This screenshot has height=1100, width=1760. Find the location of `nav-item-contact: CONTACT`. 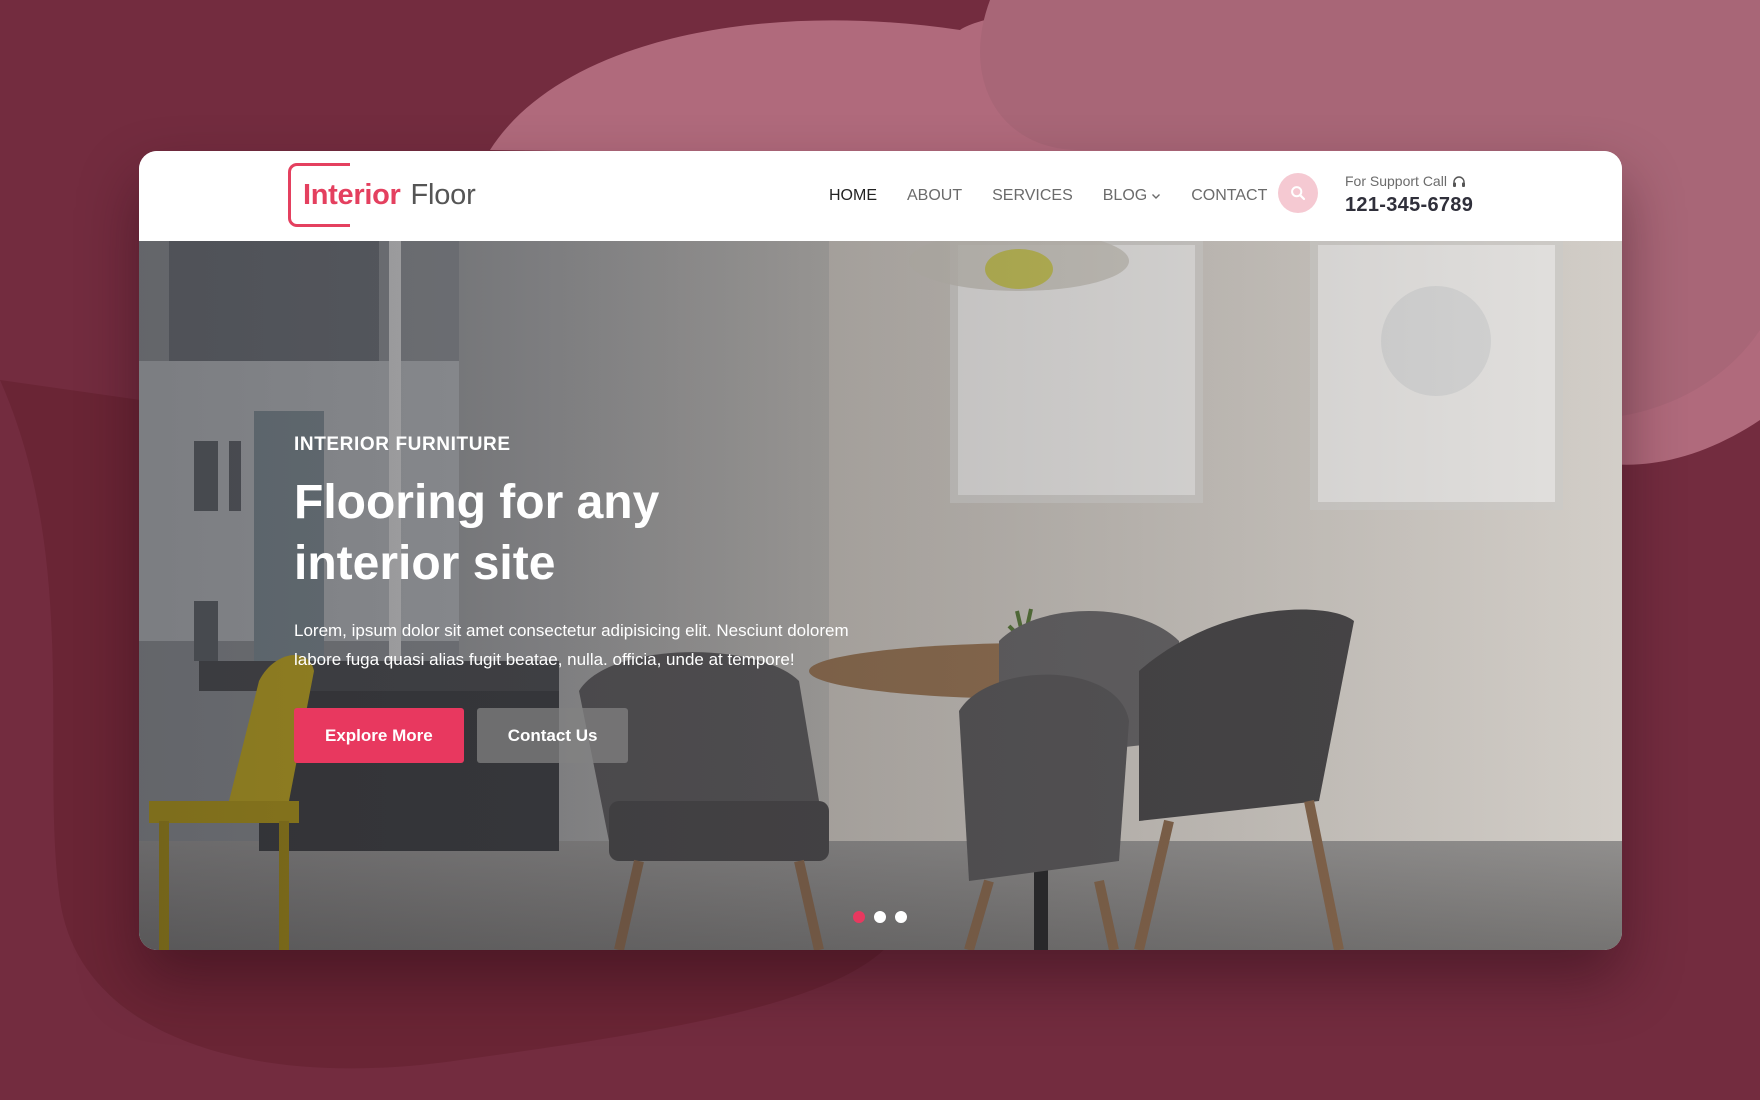

nav-item-contact: CONTACT is located at coordinates (1229, 196).